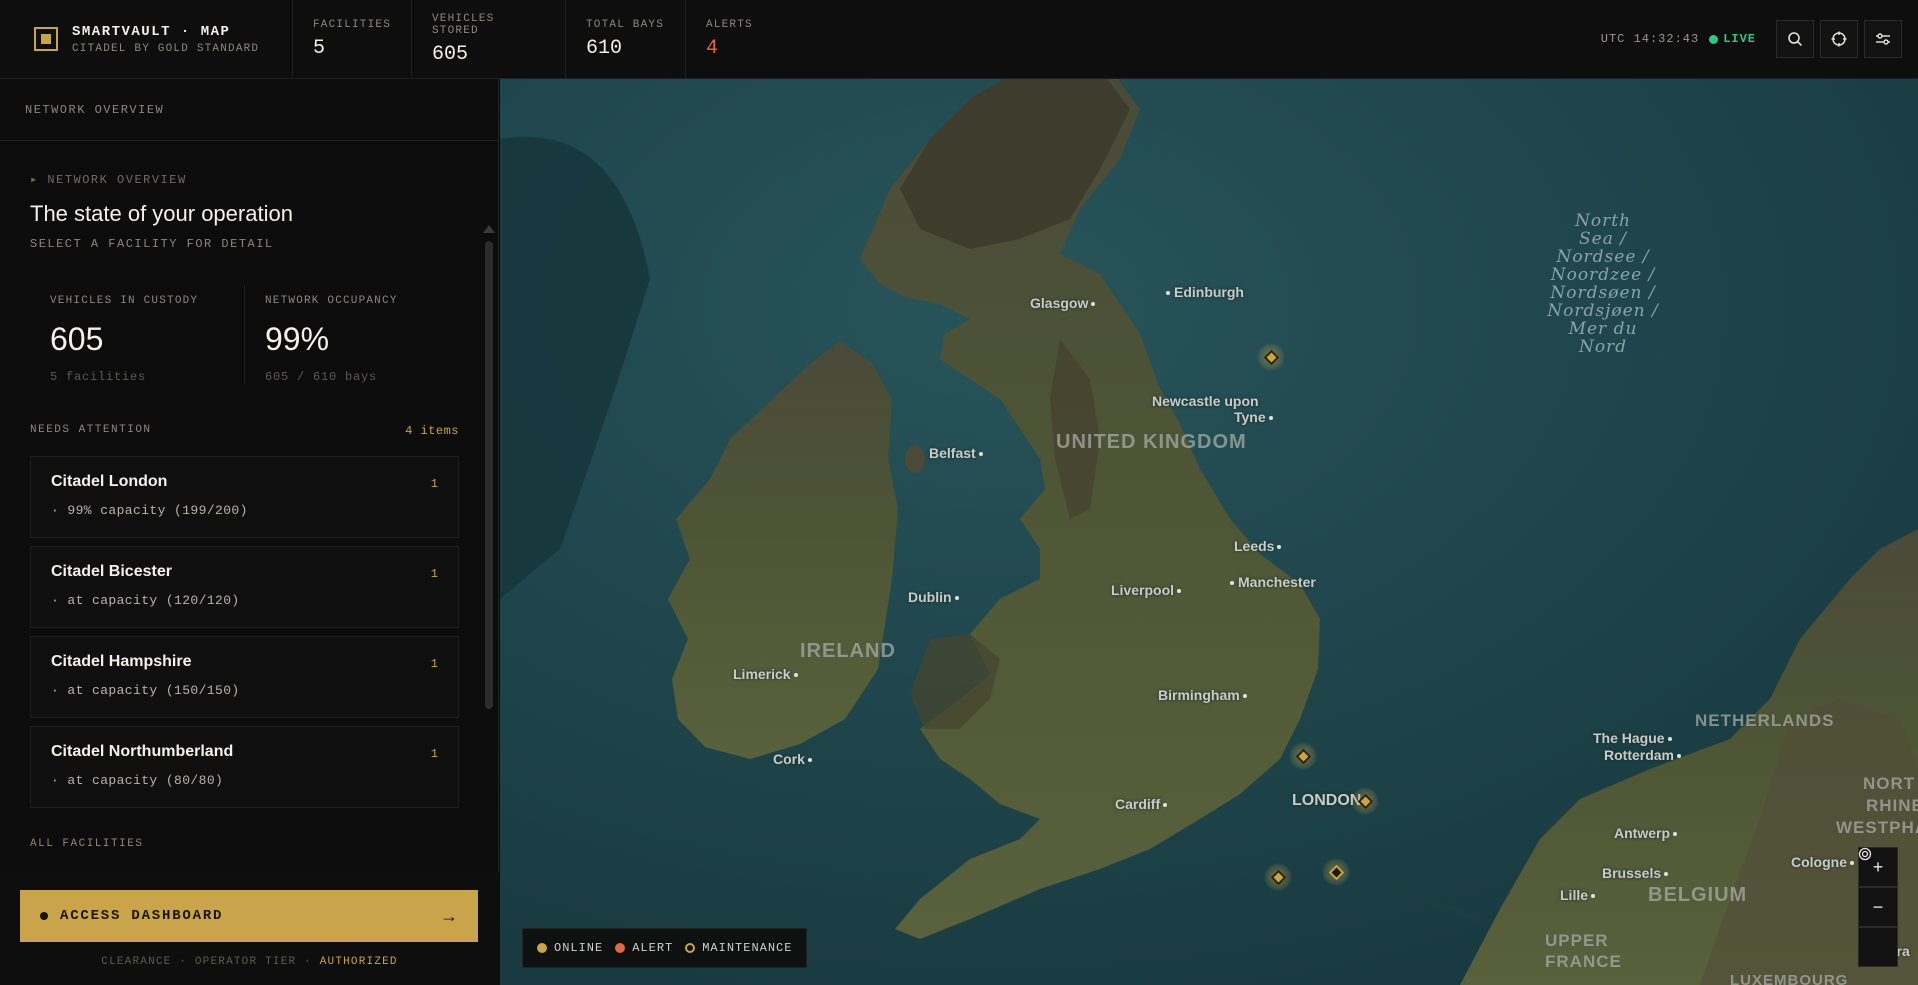  Describe the element at coordinates (765, 674) in the screenshot. I see `city-label-limerick: Limerick` at that location.